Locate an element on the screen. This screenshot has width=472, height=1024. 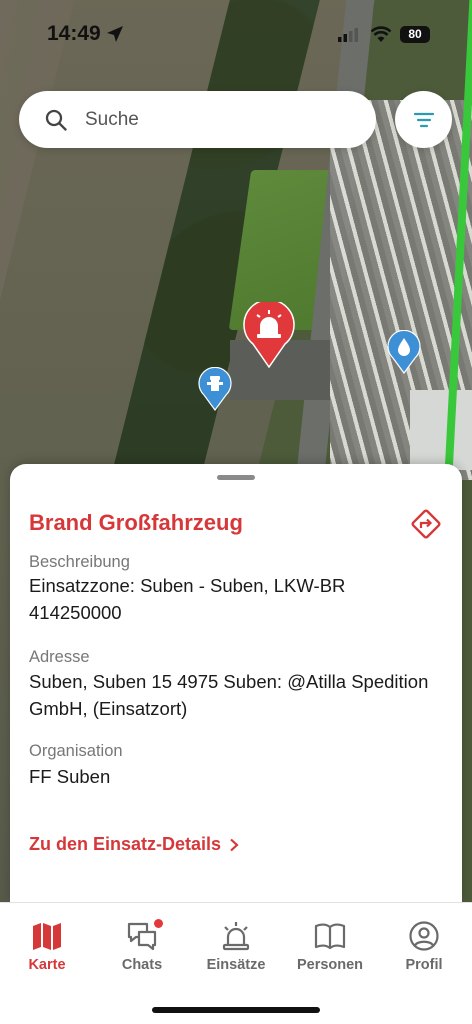
incident-details-label: Zu den Einsatz-Details is located at coordinates (125, 844).